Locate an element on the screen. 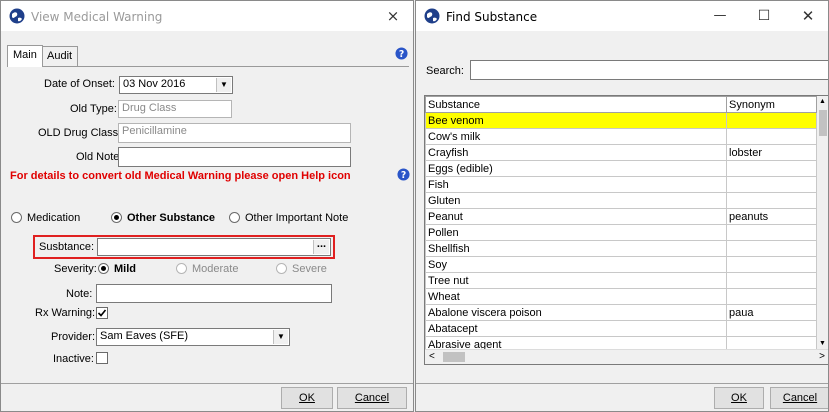 The height and width of the screenshot is (412, 829). inactive-checkbox is located at coordinates (102, 358).